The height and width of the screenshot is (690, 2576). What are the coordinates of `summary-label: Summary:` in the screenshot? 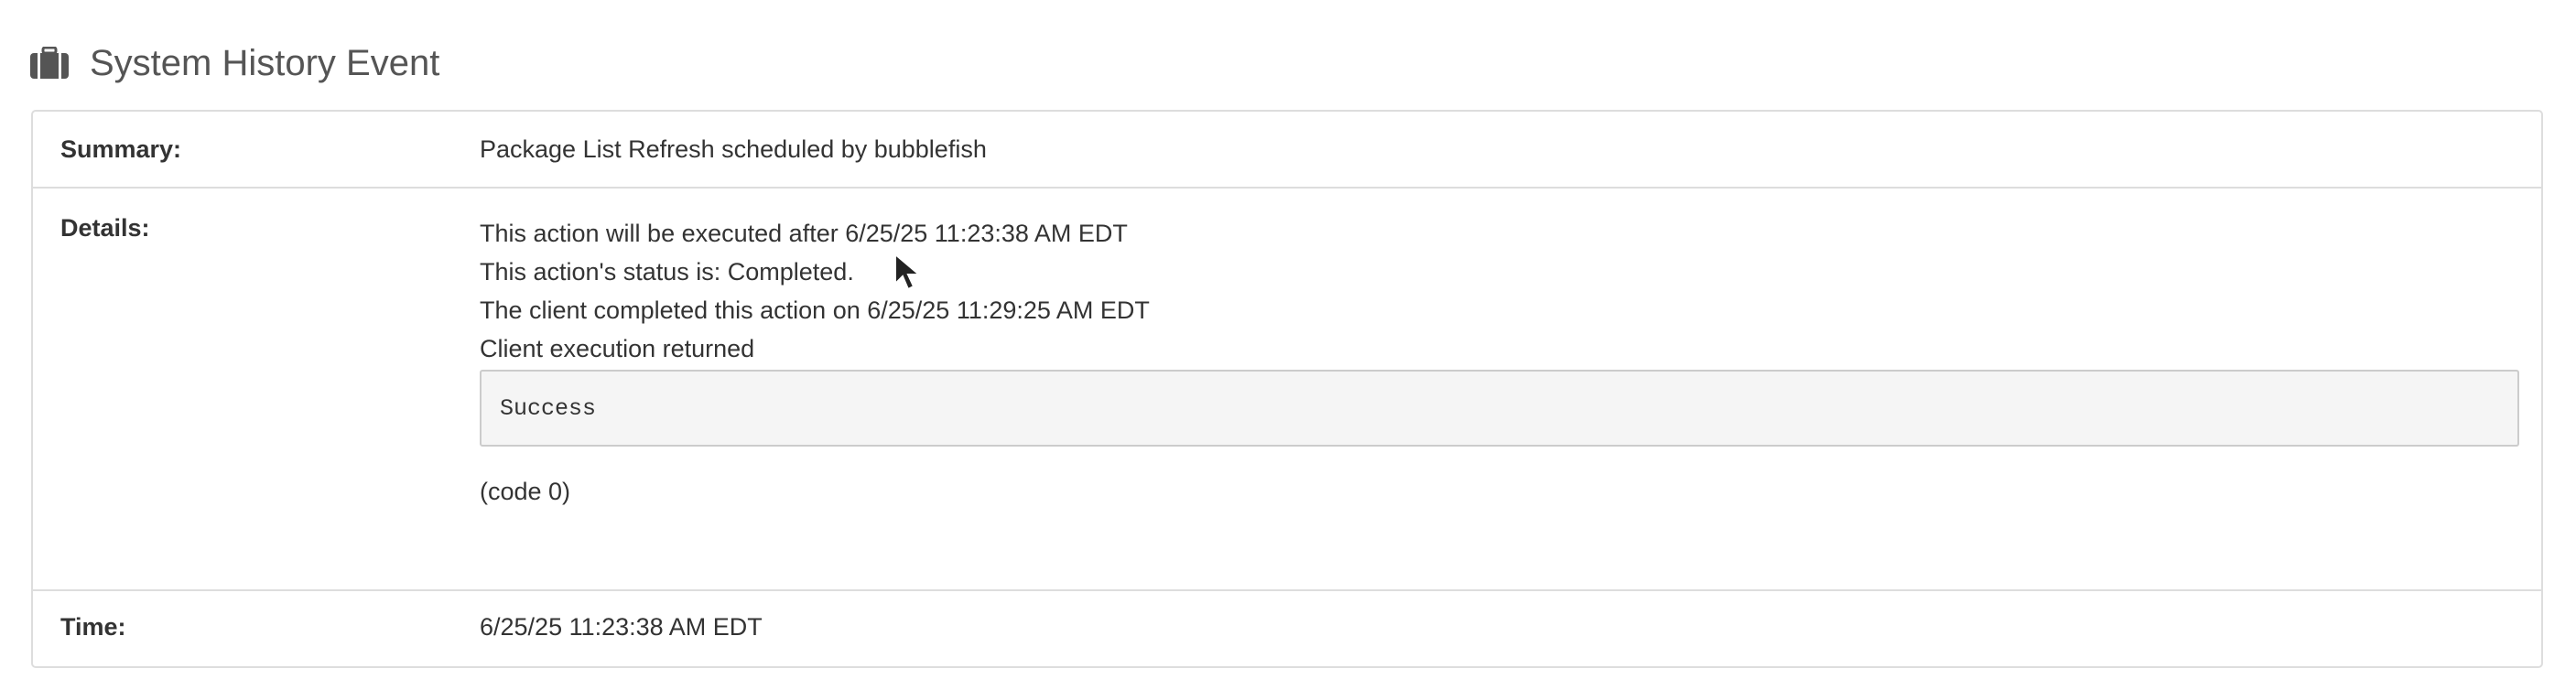 It's located at (121, 149).